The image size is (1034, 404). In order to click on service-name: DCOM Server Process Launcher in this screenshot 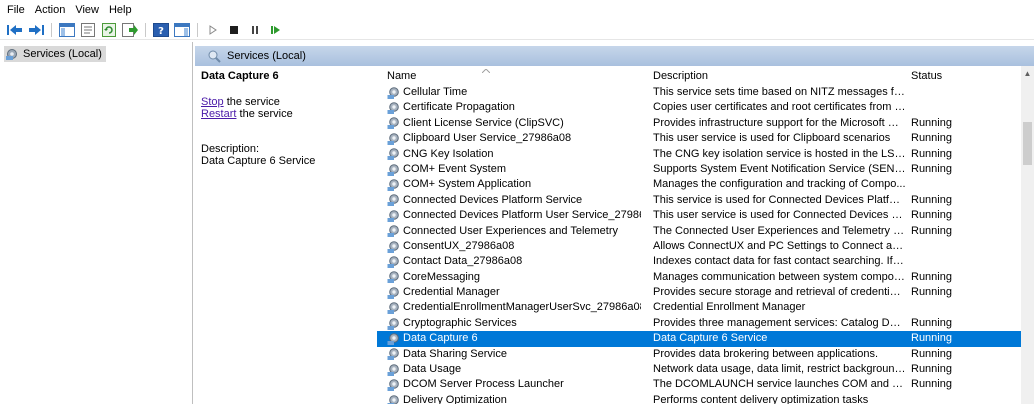, I will do `click(483, 384)`.